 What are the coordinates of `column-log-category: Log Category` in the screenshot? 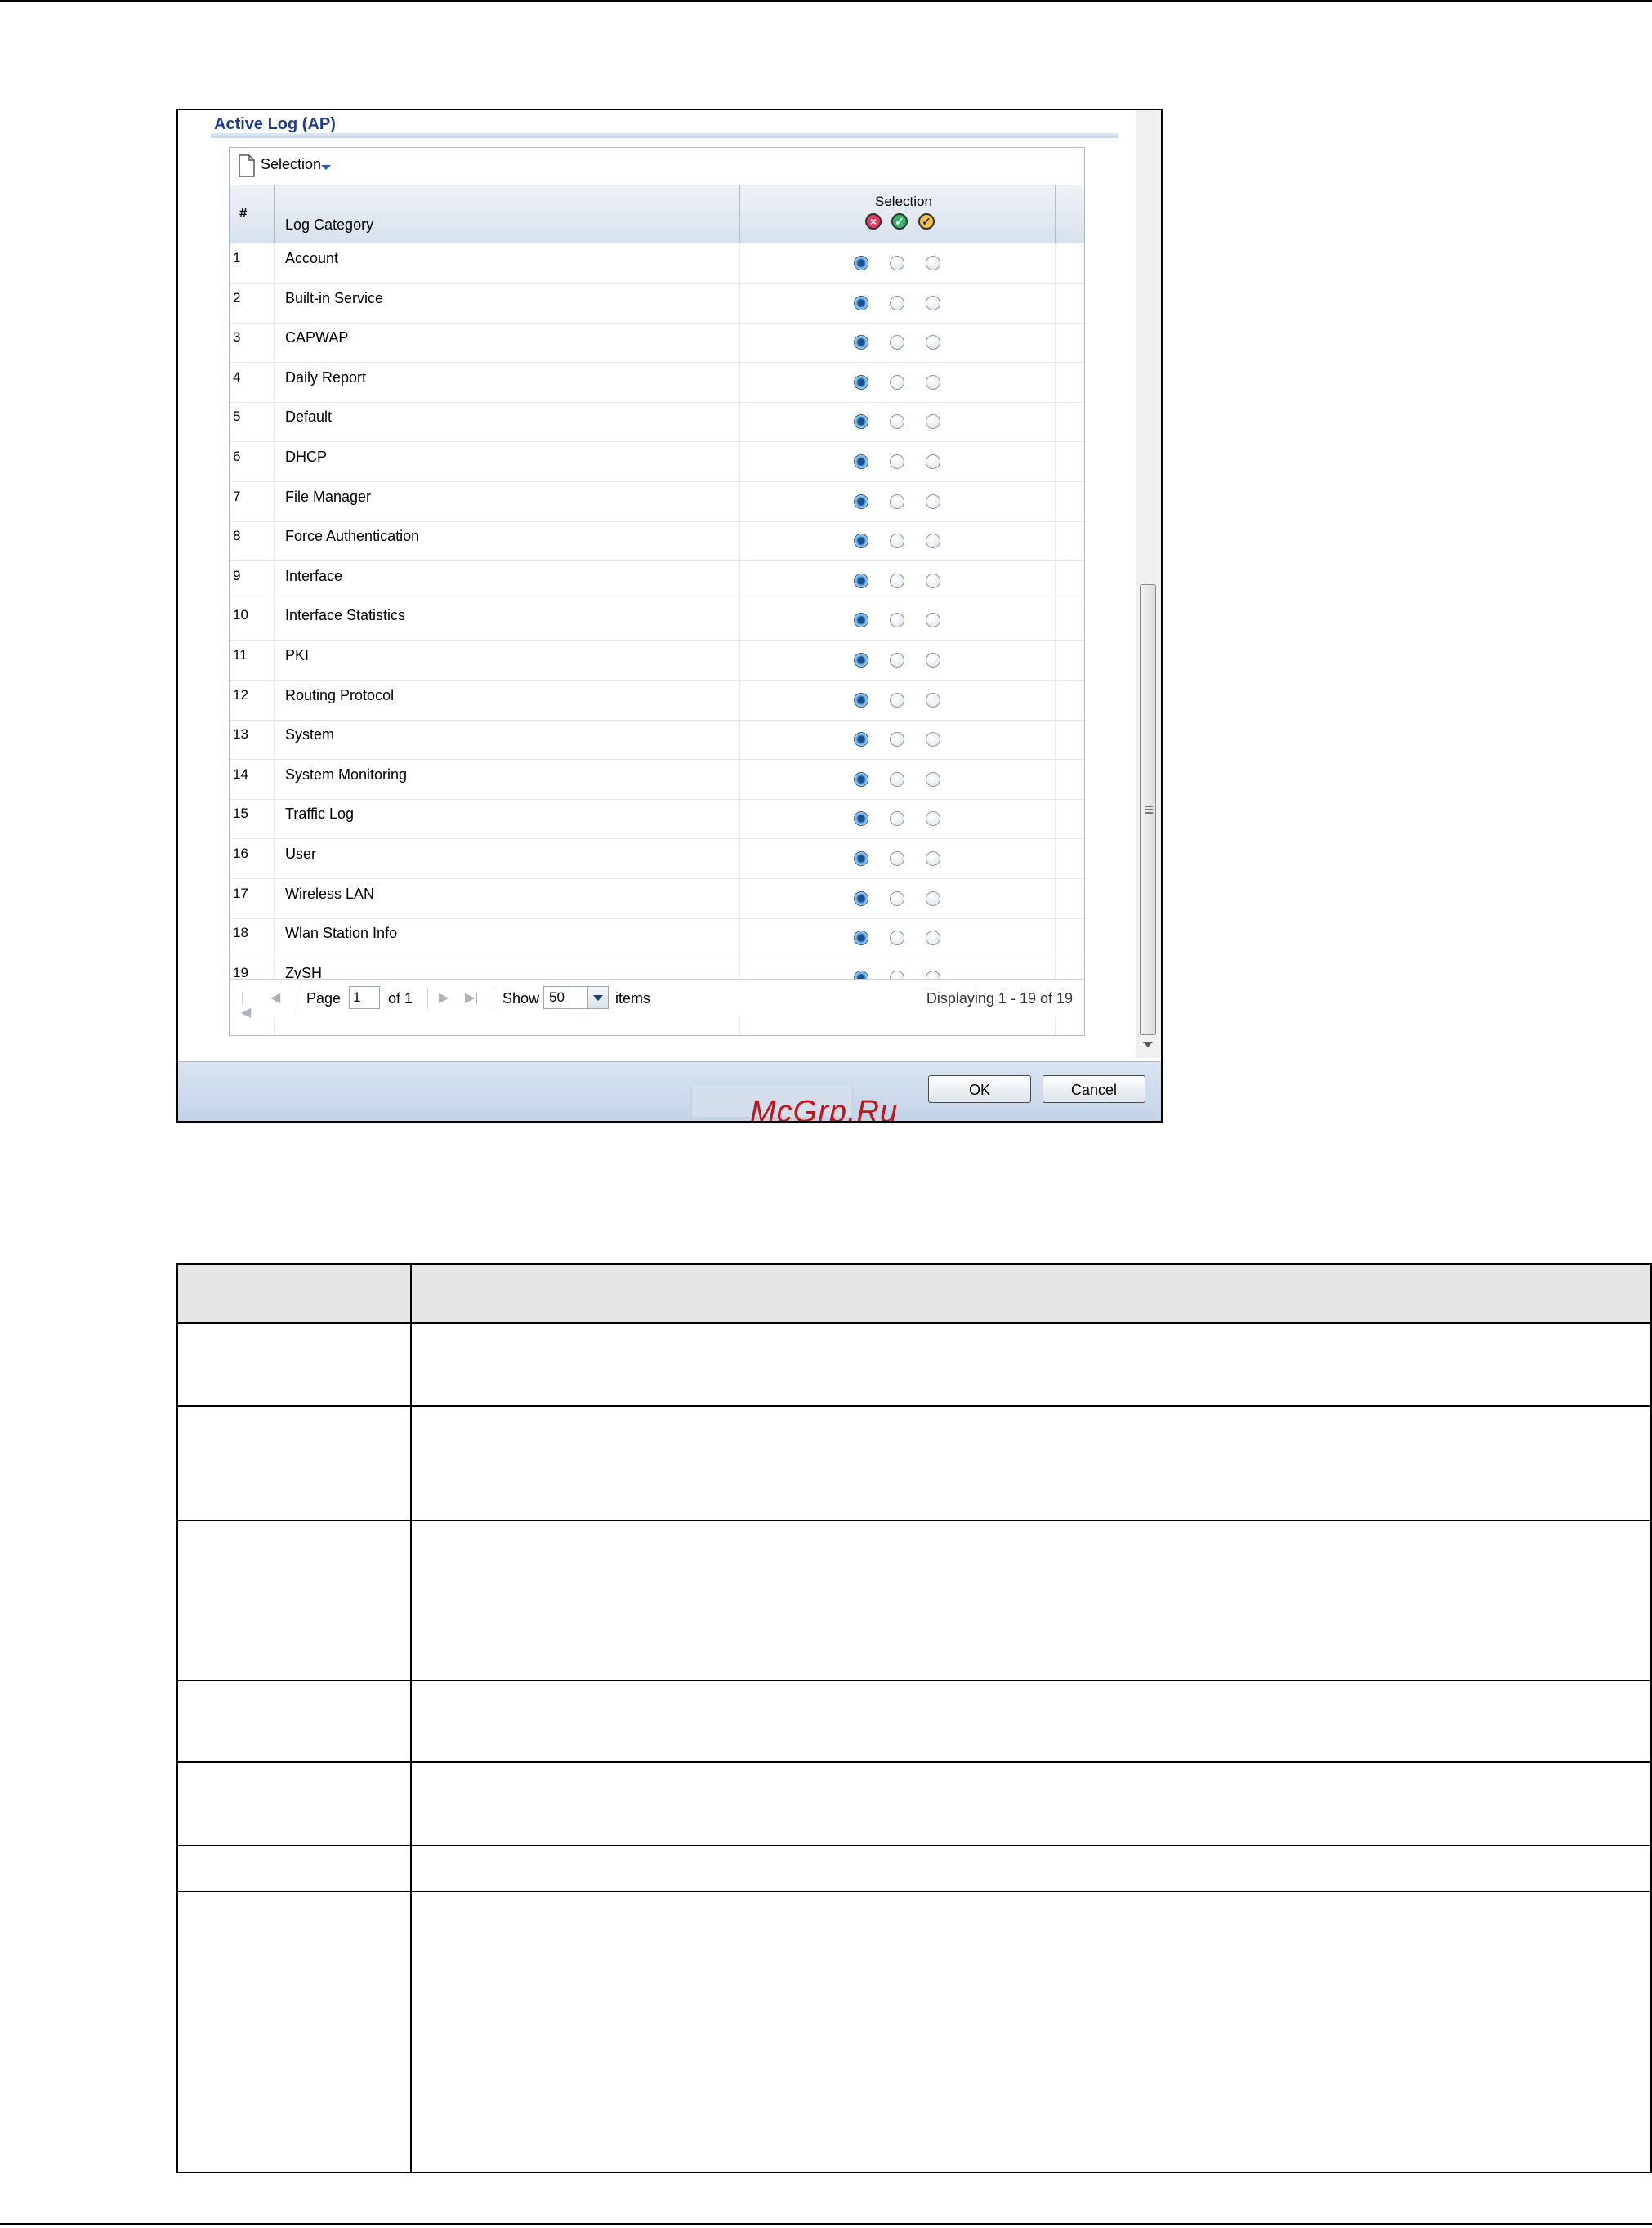 It's located at (329, 225).